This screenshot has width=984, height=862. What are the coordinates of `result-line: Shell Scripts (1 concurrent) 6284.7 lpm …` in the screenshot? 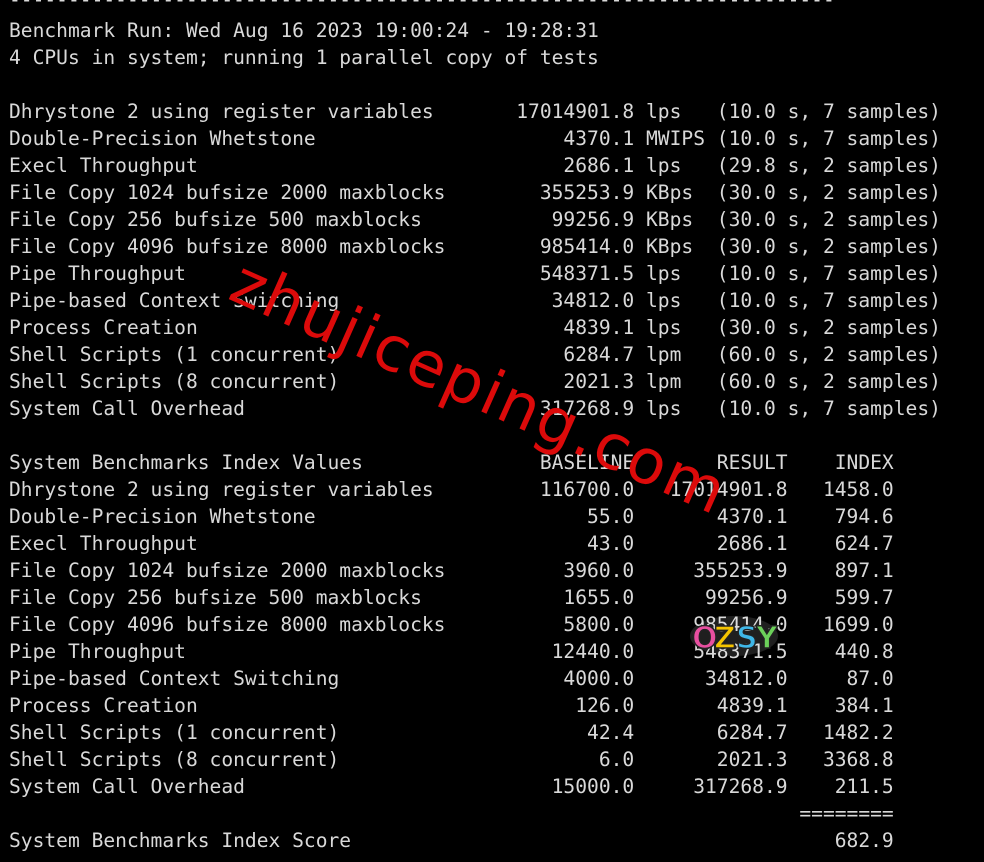 It's located at (475, 354).